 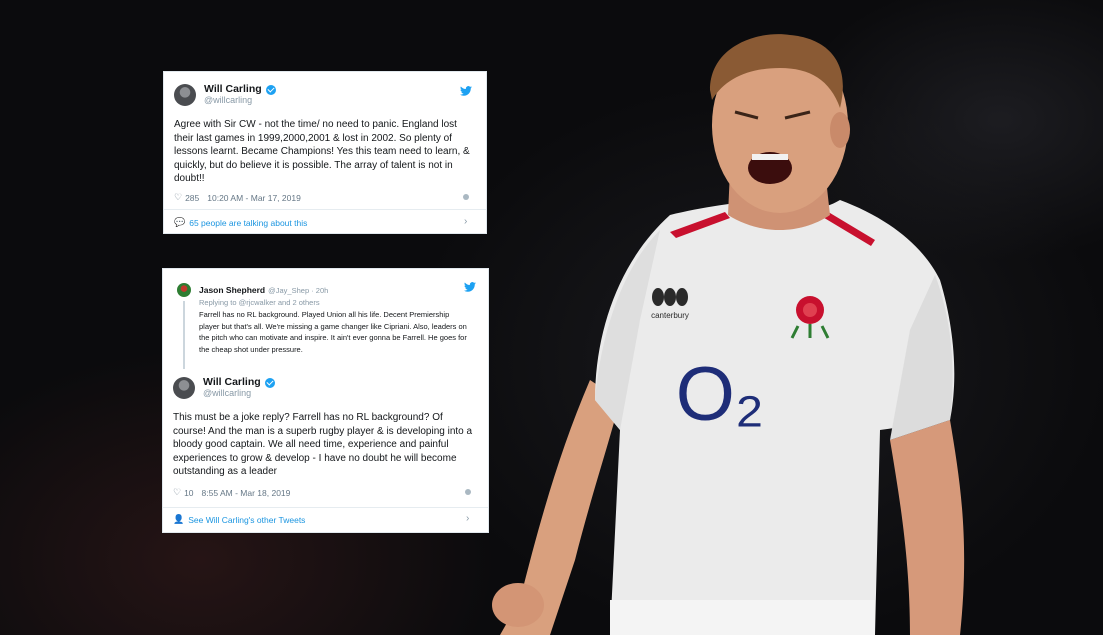 I want to click on conversation-link: 💬 65 people are talking about this, so click(x=240, y=222).